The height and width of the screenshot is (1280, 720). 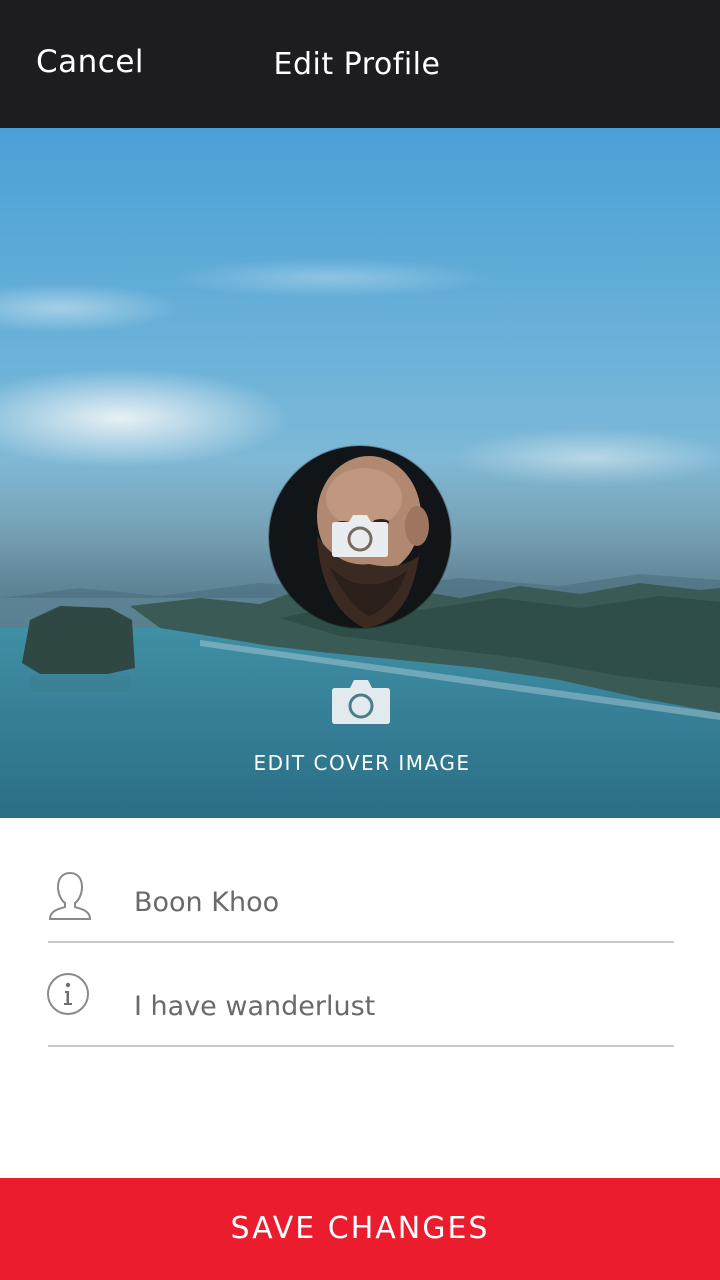 I want to click on bio-field, so click(x=359, y=1009).